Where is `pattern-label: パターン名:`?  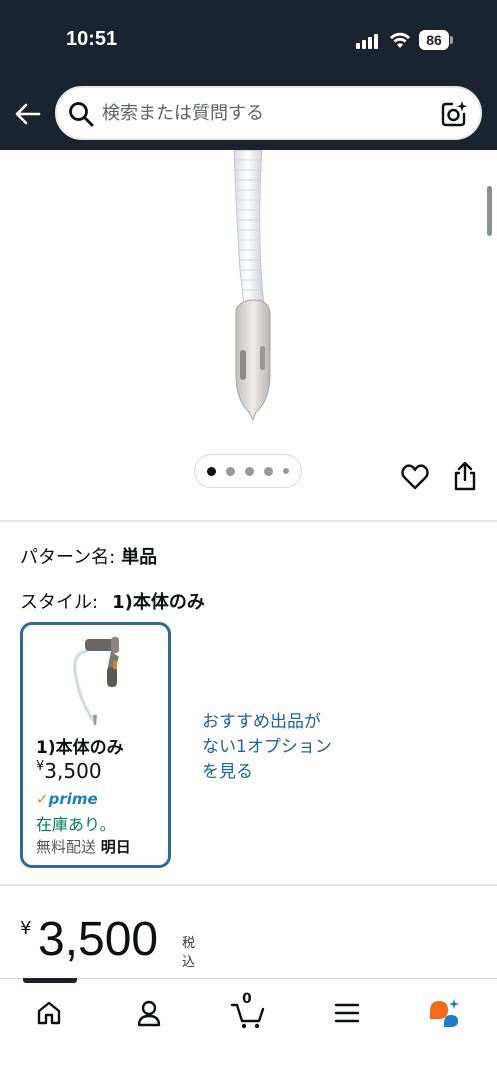 pattern-label: パターン名: is located at coordinates (68, 557).